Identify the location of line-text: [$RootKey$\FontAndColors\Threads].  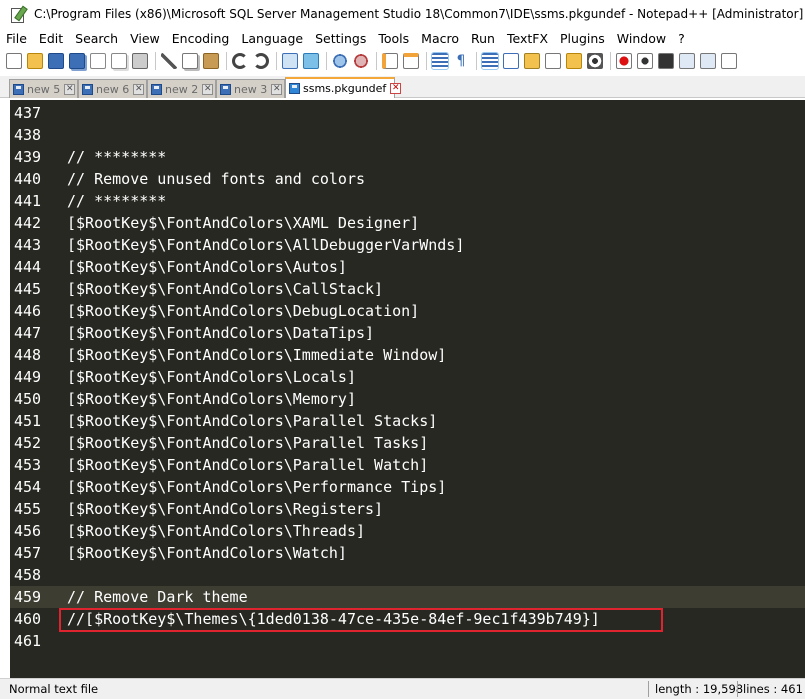
(216, 531).